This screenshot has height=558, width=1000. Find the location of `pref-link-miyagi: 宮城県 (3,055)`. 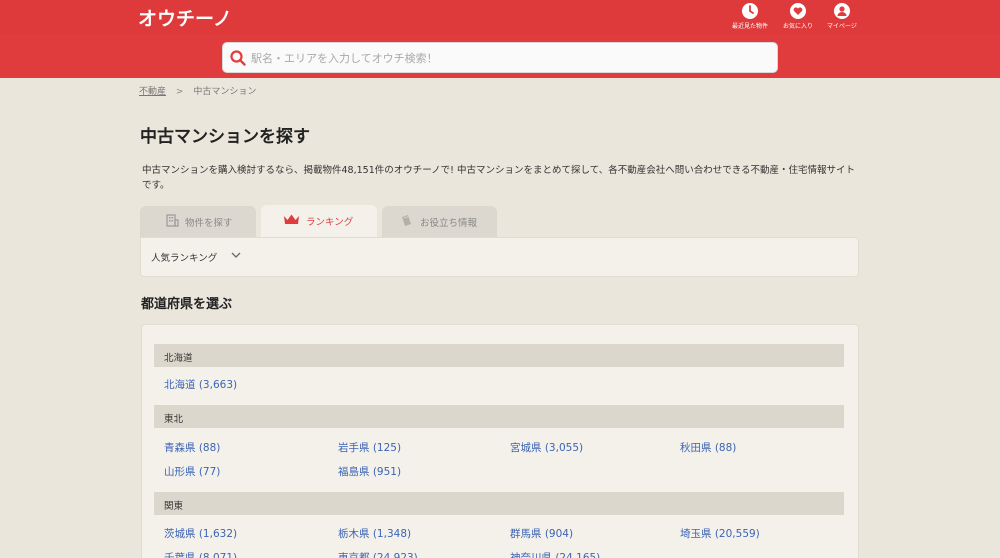

pref-link-miyagi: 宮城県 (3,055) is located at coordinates (546, 447).